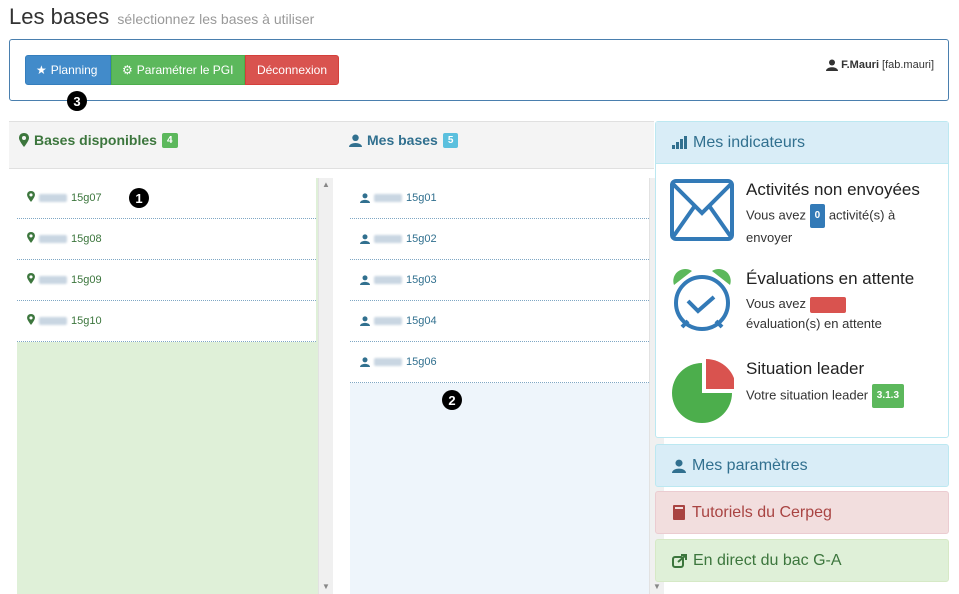 This screenshot has height=594, width=959. What do you see at coordinates (702, 299) in the screenshot?
I see `alarm-clock-icon` at bounding box center [702, 299].